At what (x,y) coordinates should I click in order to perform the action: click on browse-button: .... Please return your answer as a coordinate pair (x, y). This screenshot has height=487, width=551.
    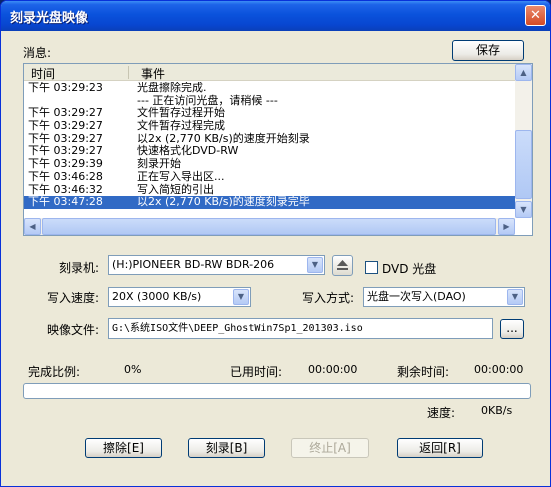
    Looking at the image, I should click on (512, 329).